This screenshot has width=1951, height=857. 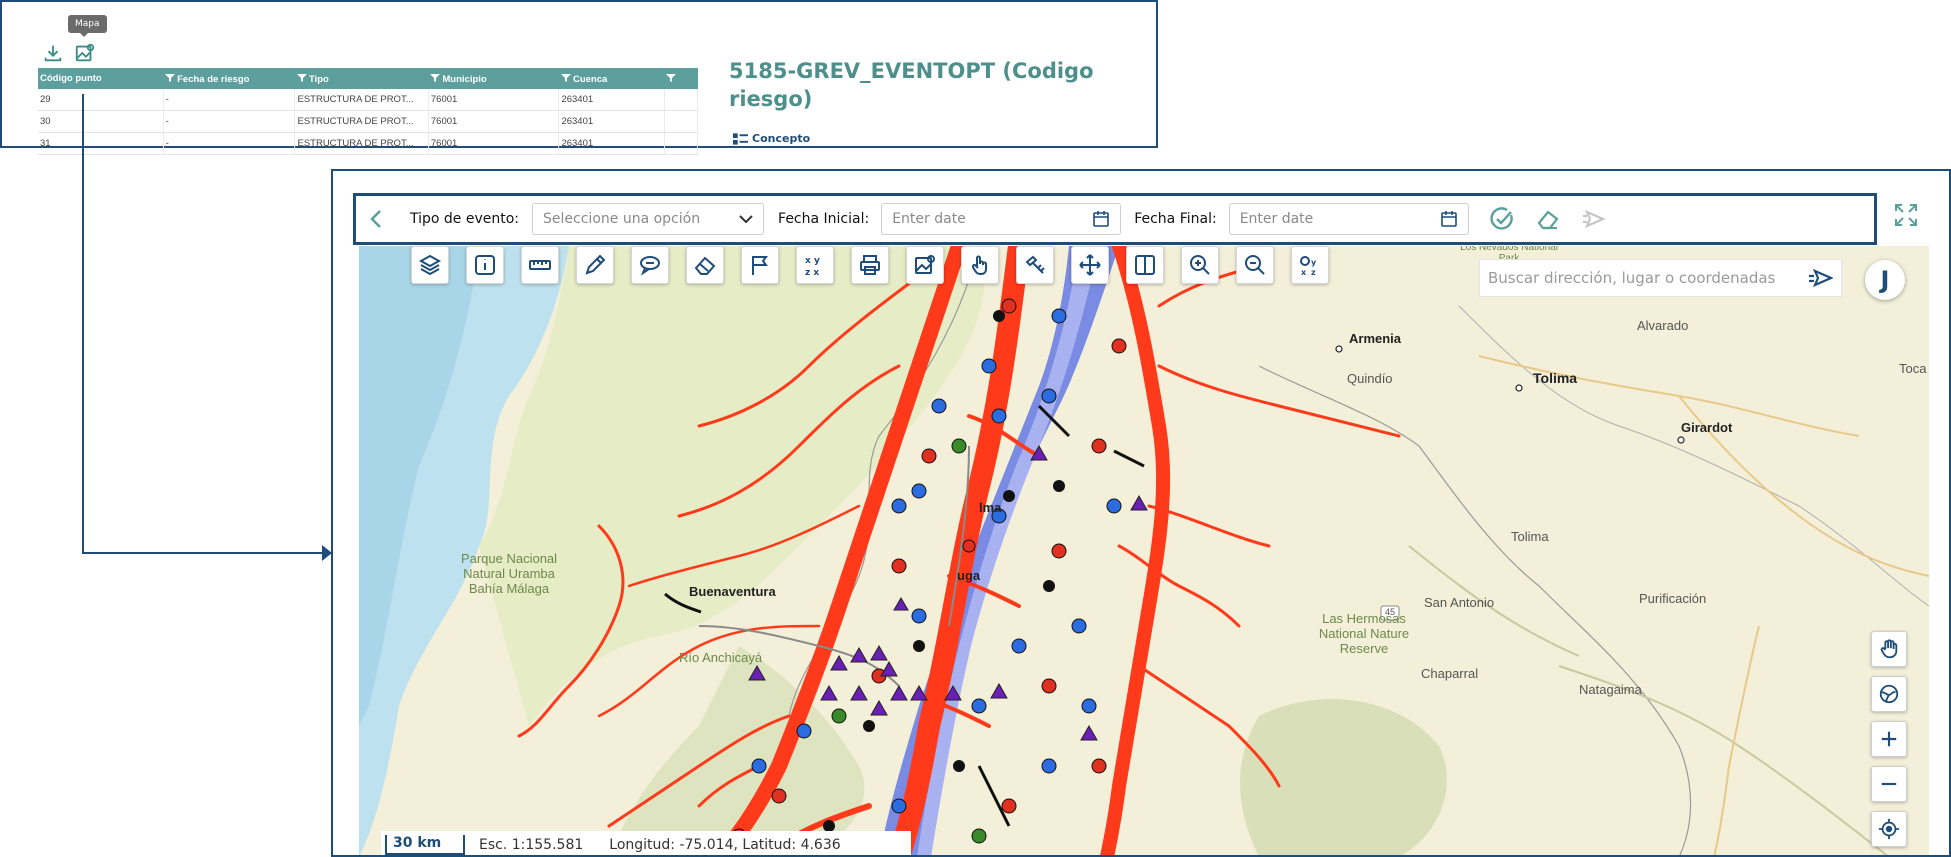 I want to click on map-label-girardot: Girardot, so click(x=1707, y=427).